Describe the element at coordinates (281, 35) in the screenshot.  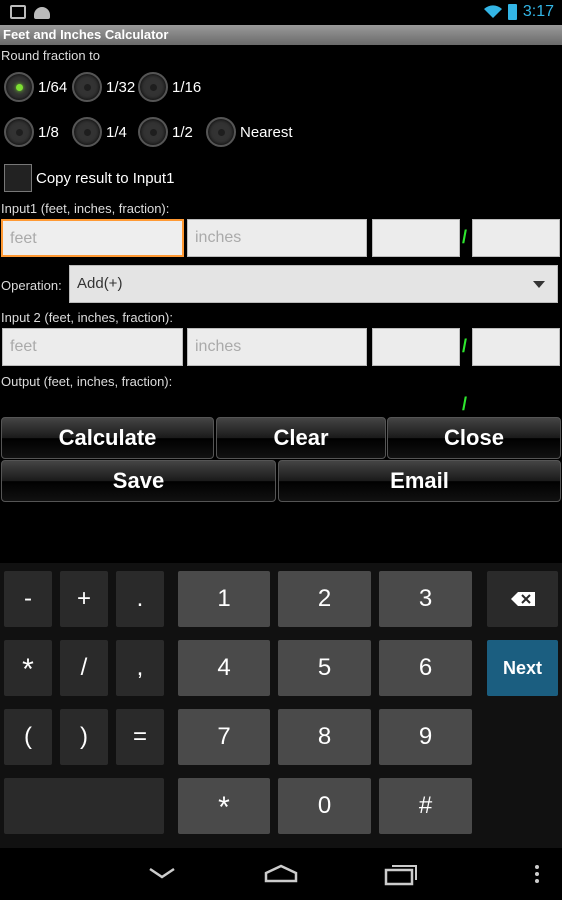
I see `title-bar: Feet and Inches Calculator` at that location.